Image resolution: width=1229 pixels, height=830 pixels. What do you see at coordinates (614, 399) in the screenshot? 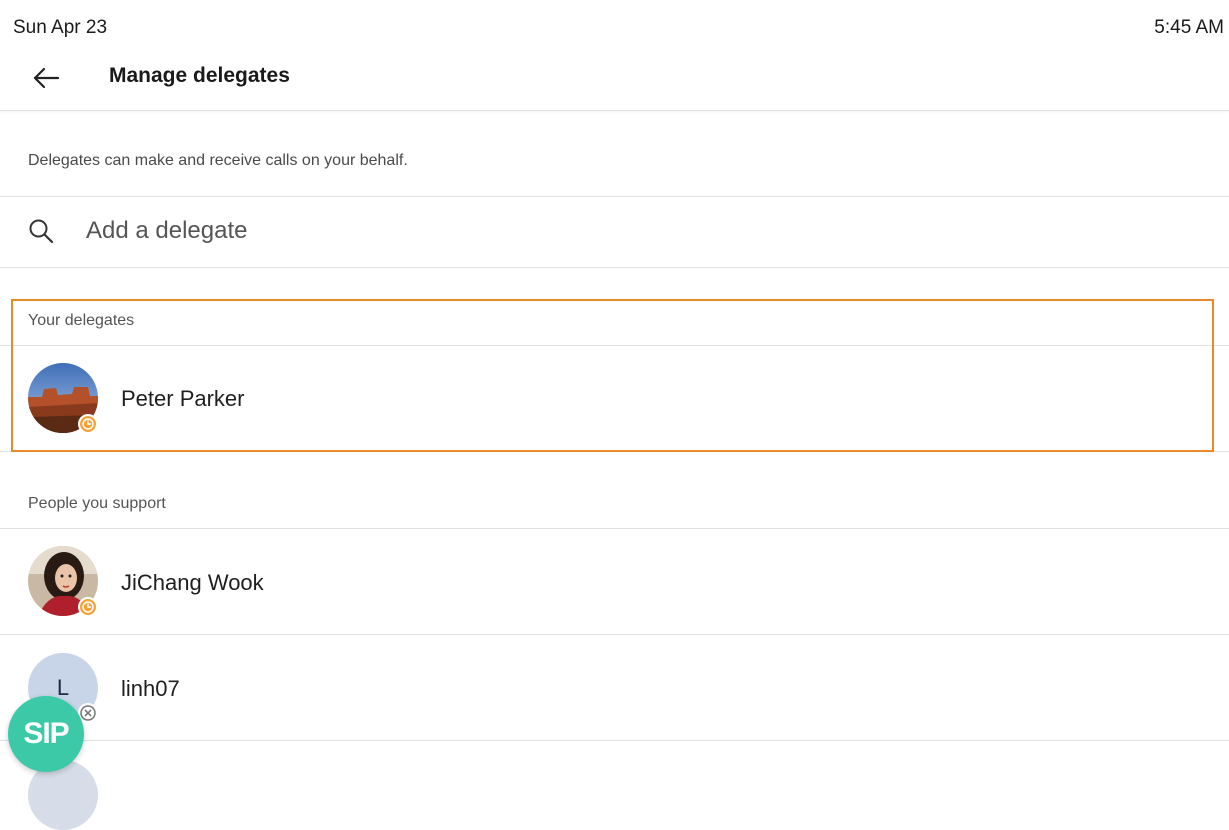
I see `delegate-row-peter-parker: Peter Parker` at bounding box center [614, 399].